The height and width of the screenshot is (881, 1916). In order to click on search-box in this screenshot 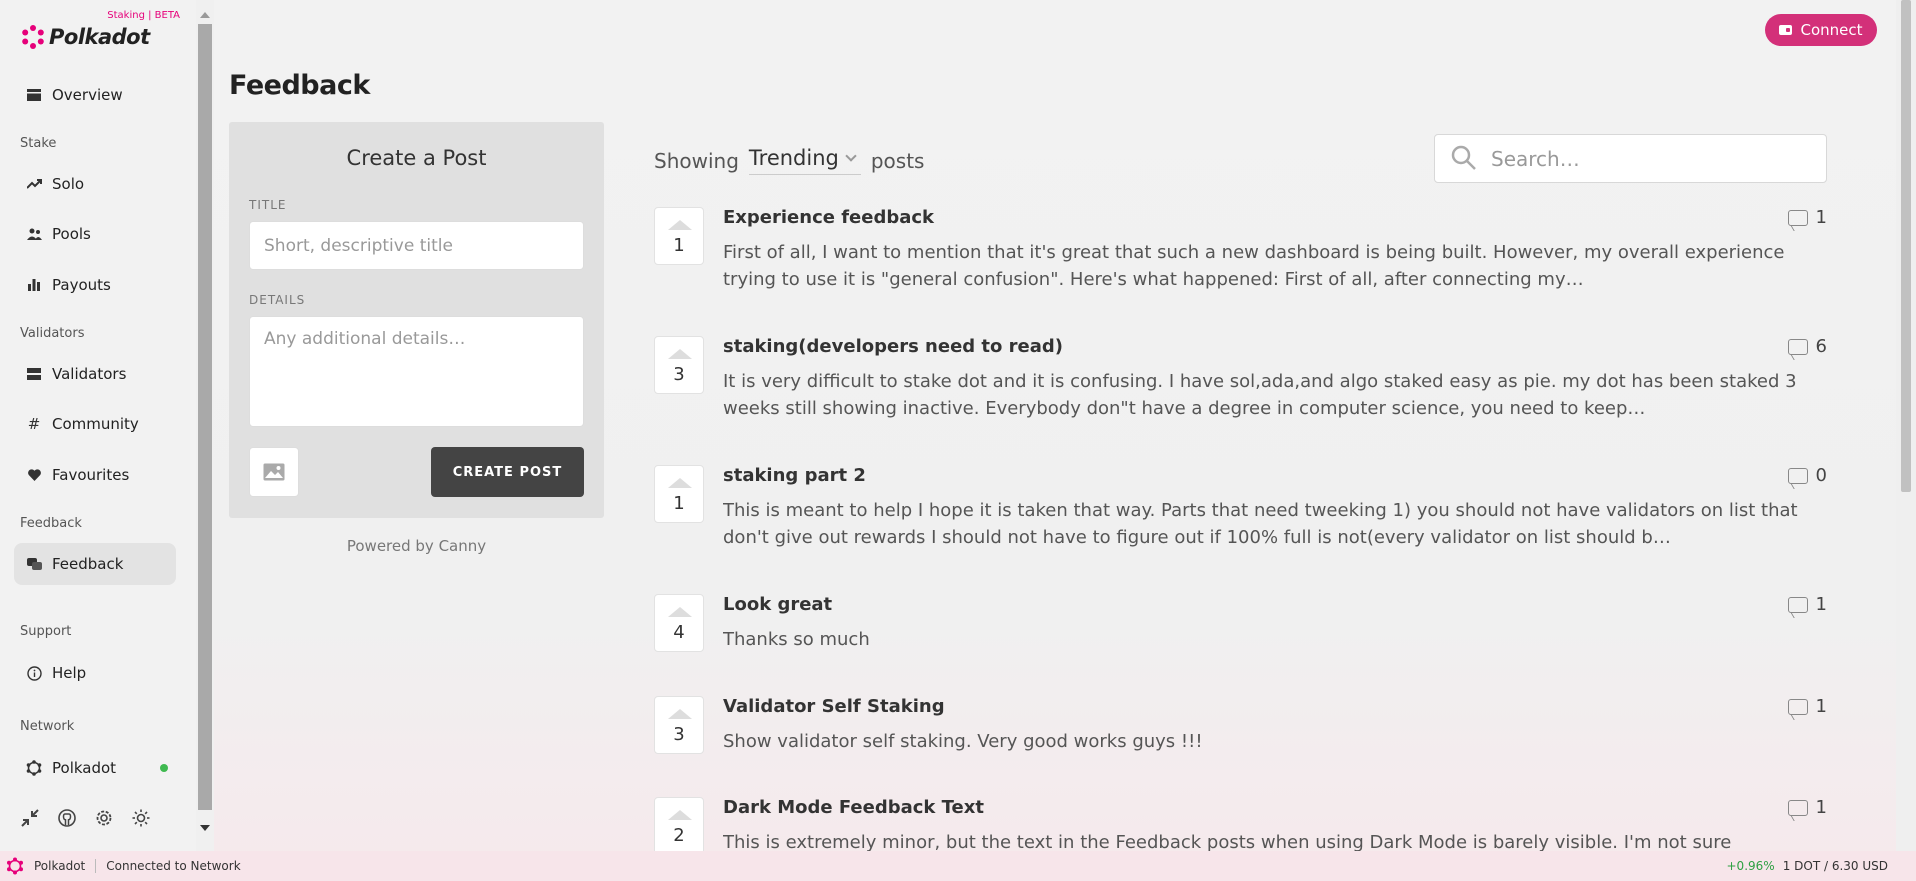, I will do `click(1630, 158)`.